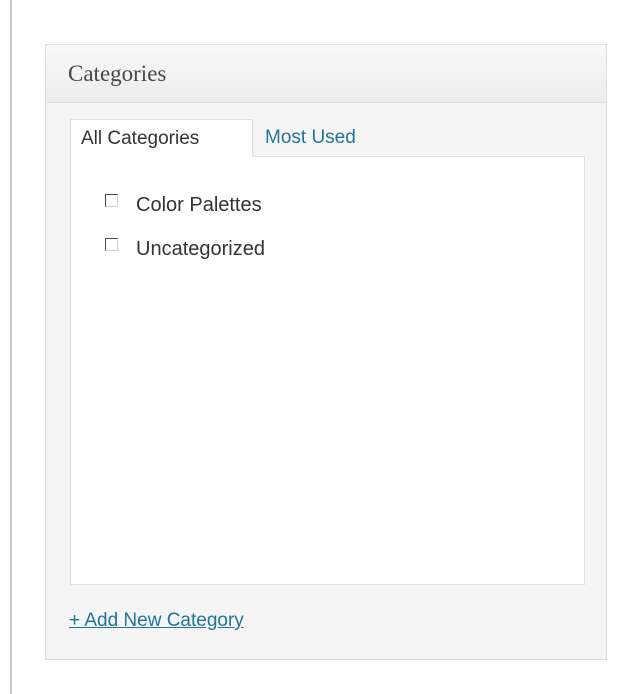 Image resolution: width=632 pixels, height=694 pixels. Describe the element at coordinates (161, 138) in the screenshot. I see `tab-all-categories: All Categories` at that location.